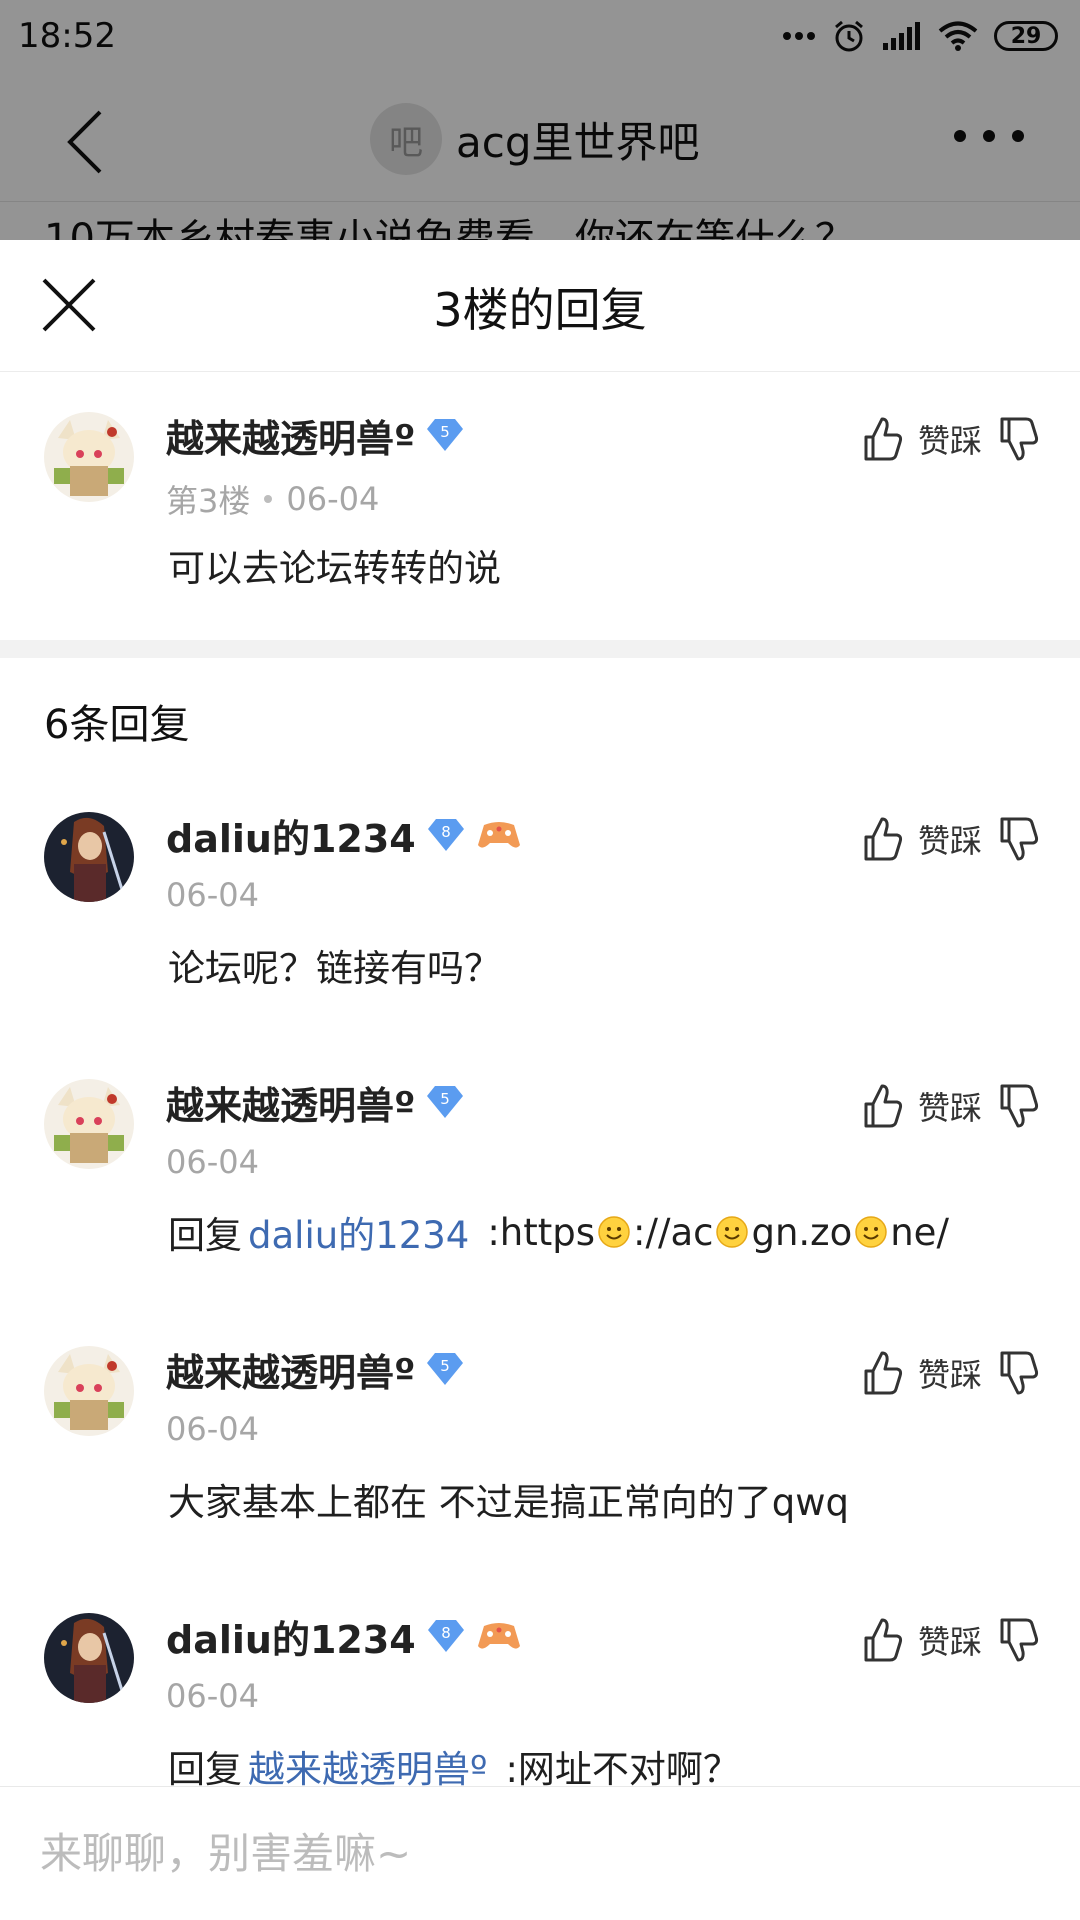 The height and width of the screenshot is (1920, 1080). Describe the element at coordinates (268, 499) in the screenshot. I see `meta-separator` at that location.